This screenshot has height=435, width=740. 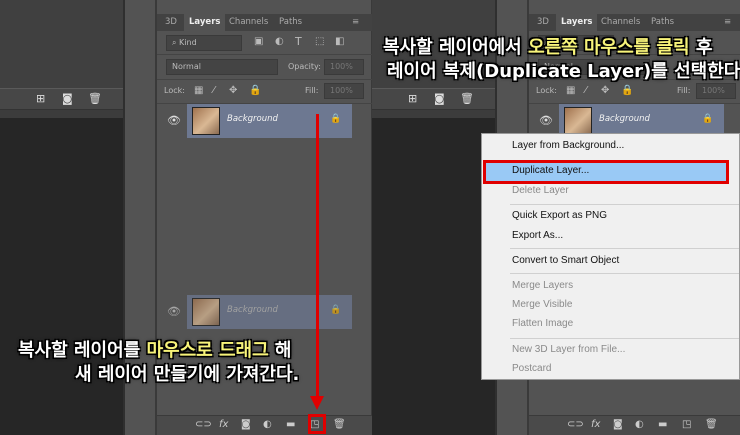 I want to click on drag-preview-layer: Background 🔒, so click(x=269, y=312).